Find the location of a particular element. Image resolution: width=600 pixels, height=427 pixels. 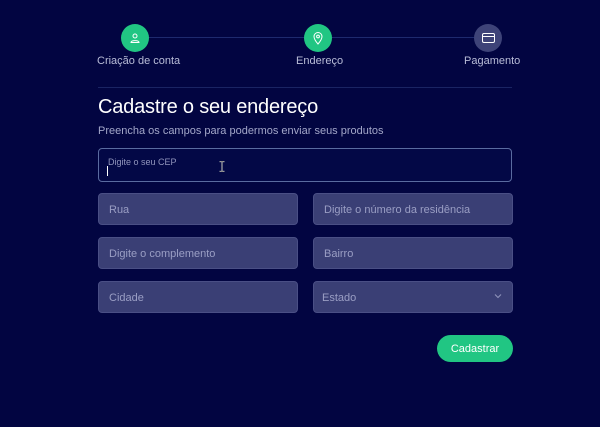

state-select: Estado is located at coordinates (413, 297).